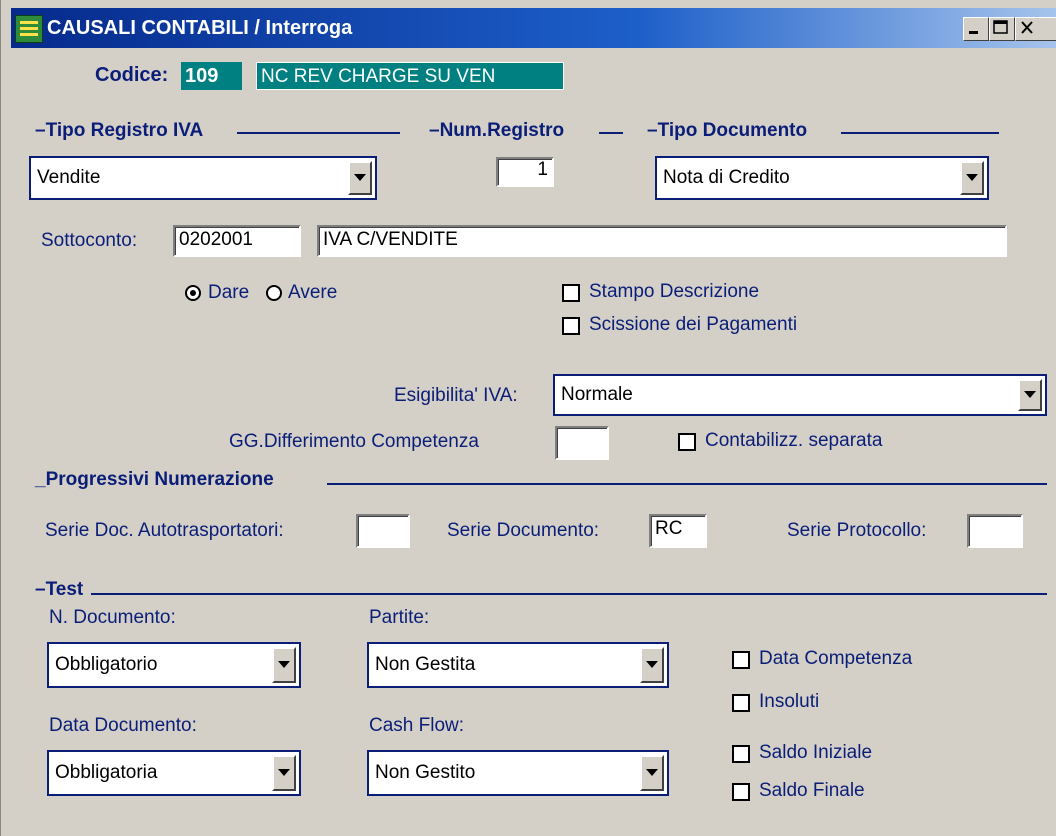  Describe the element at coordinates (59, 589) in the screenshot. I see `test-title: –Test` at that location.